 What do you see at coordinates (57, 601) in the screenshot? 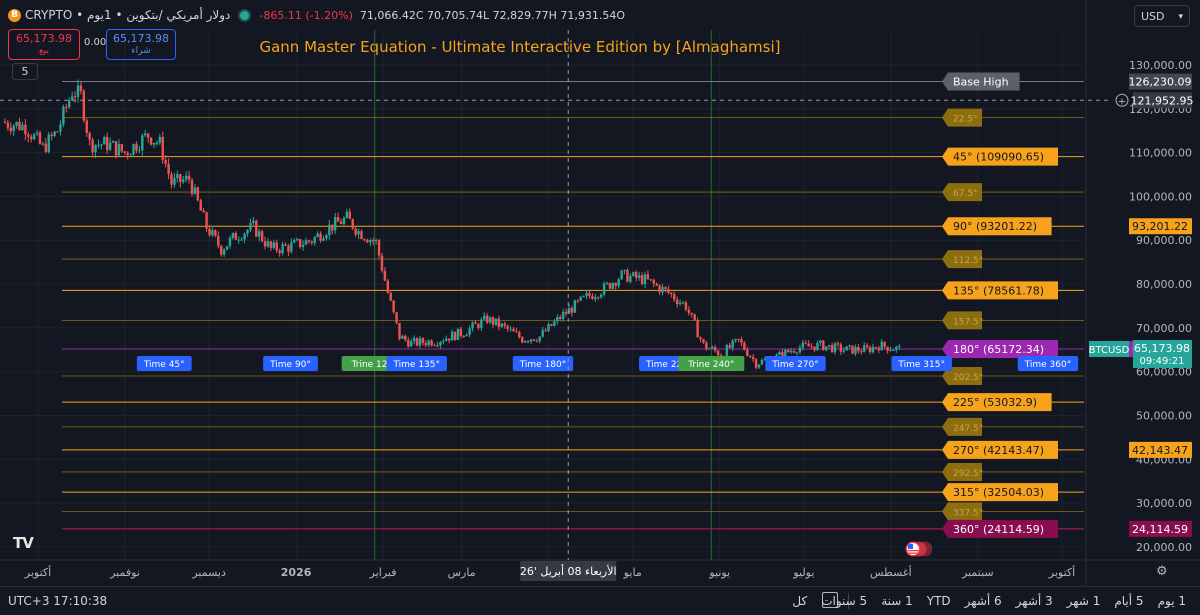
I see `timezone-clock: UTC+3 17:10:38` at bounding box center [57, 601].